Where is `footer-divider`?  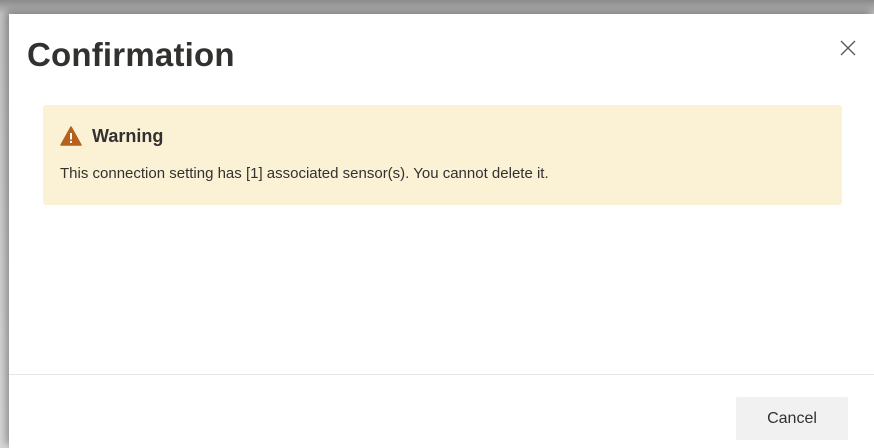 footer-divider is located at coordinates (441, 374).